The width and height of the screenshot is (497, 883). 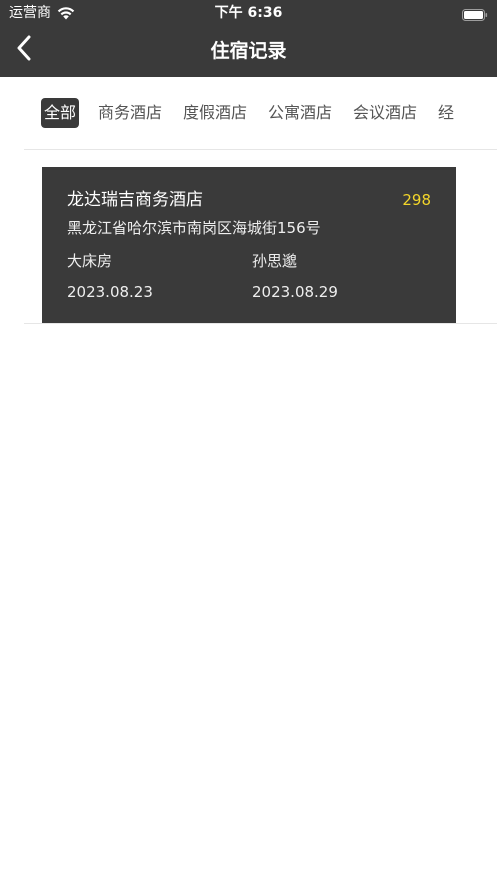 What do you see at coordinates (110, 292) in the screenshot?
I see `check-in-date: 2023.08.23` at bounding box center [110, 292].